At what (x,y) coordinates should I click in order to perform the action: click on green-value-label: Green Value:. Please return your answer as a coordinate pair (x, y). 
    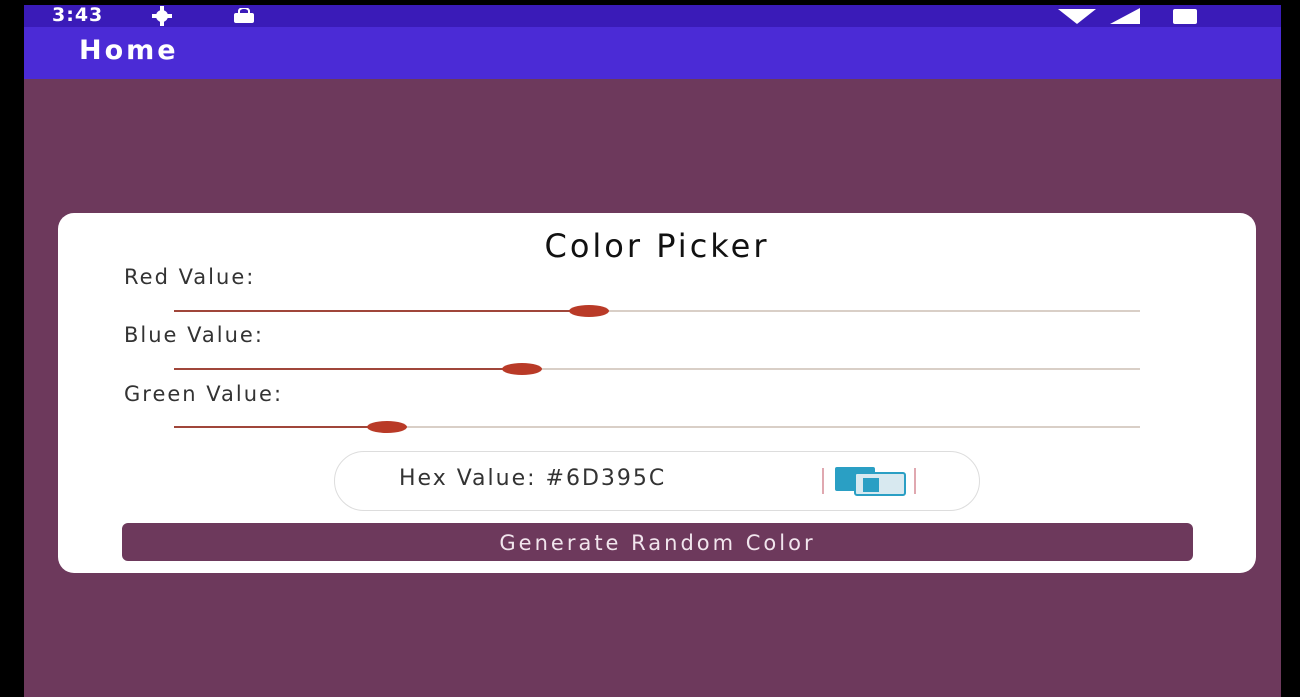
    Looking at the image, I should click on (204, 394).